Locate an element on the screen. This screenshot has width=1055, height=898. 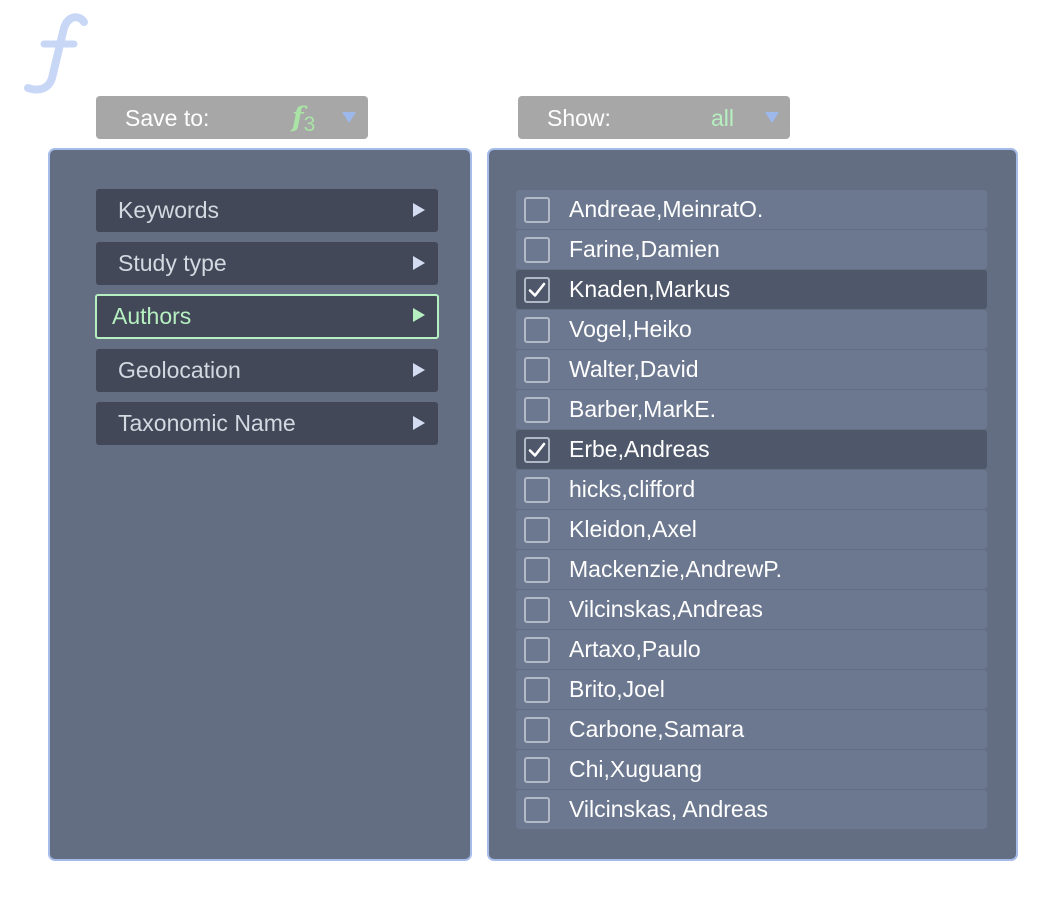
category-label: Authors is located at coordinates (152, 316).